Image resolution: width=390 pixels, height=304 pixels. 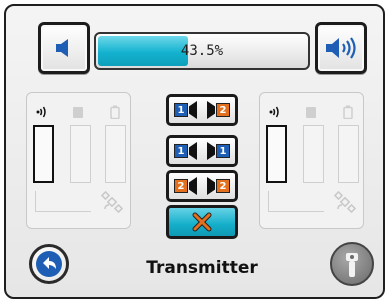 I want to click on volume-bar: 43.5%, so click(x=202, y=51).